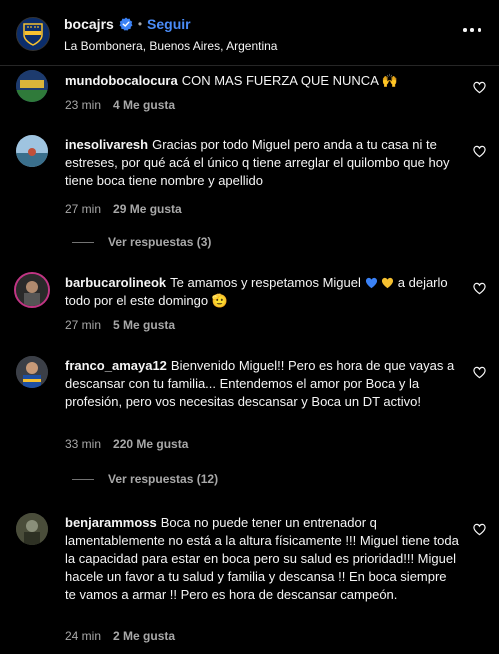 The width and height of the screenshot is (499, 654). What do you see at coordinates (83, 105) in the screenshot?
I see `comment-time: 23 min` at bounding box center [83, 105].